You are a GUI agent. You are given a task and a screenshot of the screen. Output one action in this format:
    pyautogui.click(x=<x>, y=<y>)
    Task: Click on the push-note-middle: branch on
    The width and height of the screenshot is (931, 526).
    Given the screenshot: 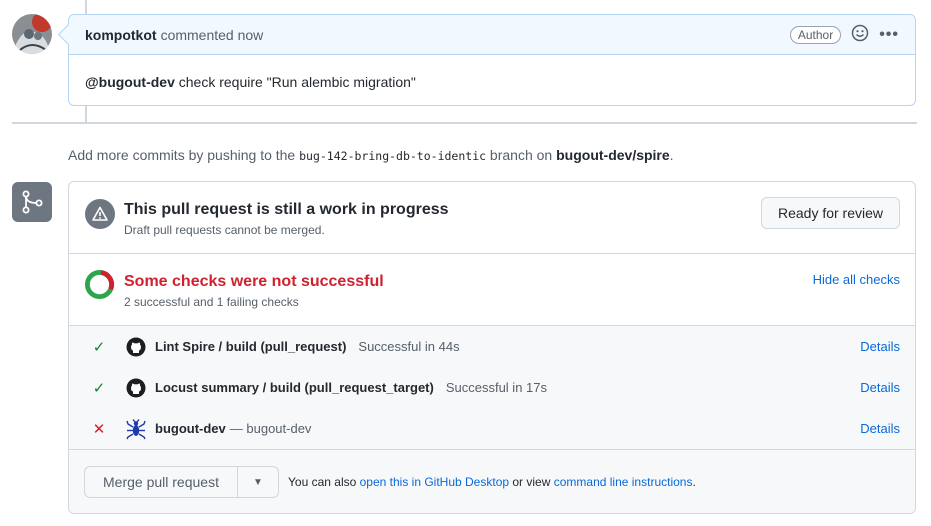 What is the action you would take?
    pyautogui.click(x=521, y=155)
    